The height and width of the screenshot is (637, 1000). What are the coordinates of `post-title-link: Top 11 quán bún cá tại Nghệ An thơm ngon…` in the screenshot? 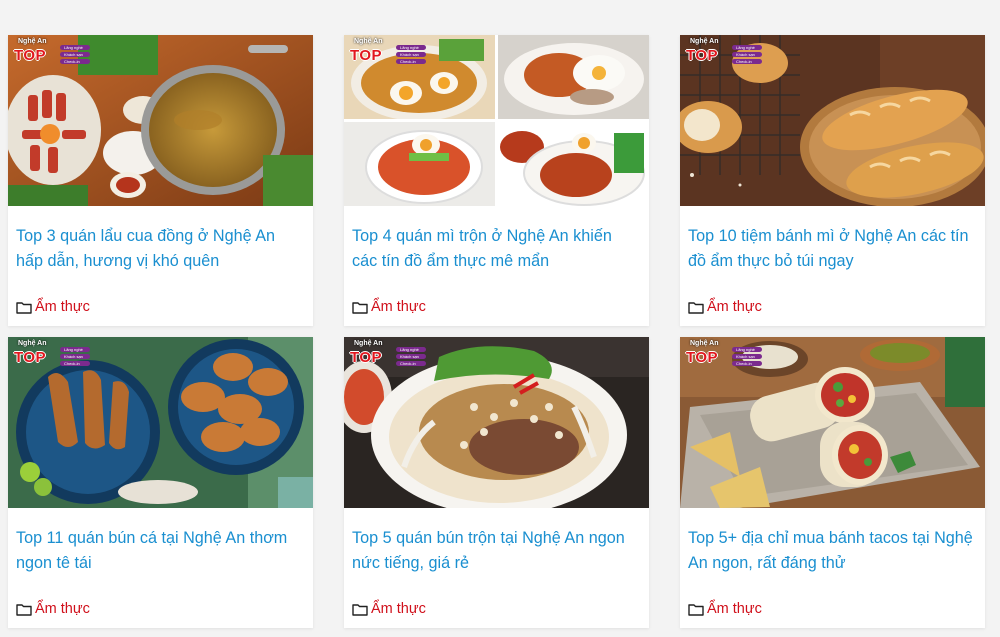 It's located at (160, 549).